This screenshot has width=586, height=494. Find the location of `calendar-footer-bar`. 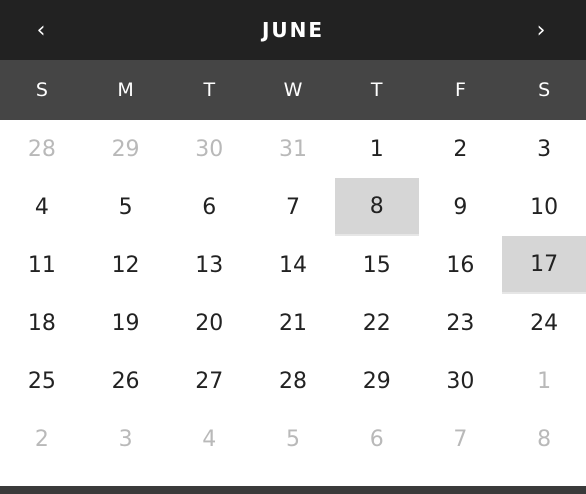

calendar-footer-bar is located at coordinates (293, 490).